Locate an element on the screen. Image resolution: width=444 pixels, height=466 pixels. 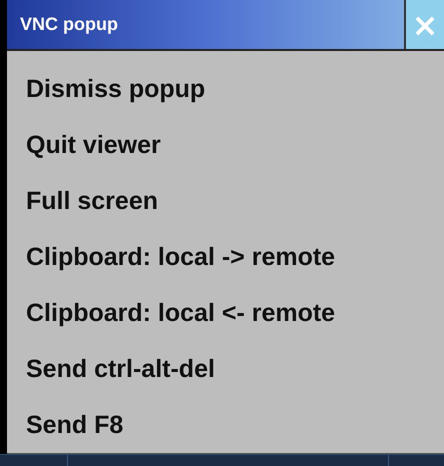
menu-item: Quit viewer is located at coordinates (225, 145).